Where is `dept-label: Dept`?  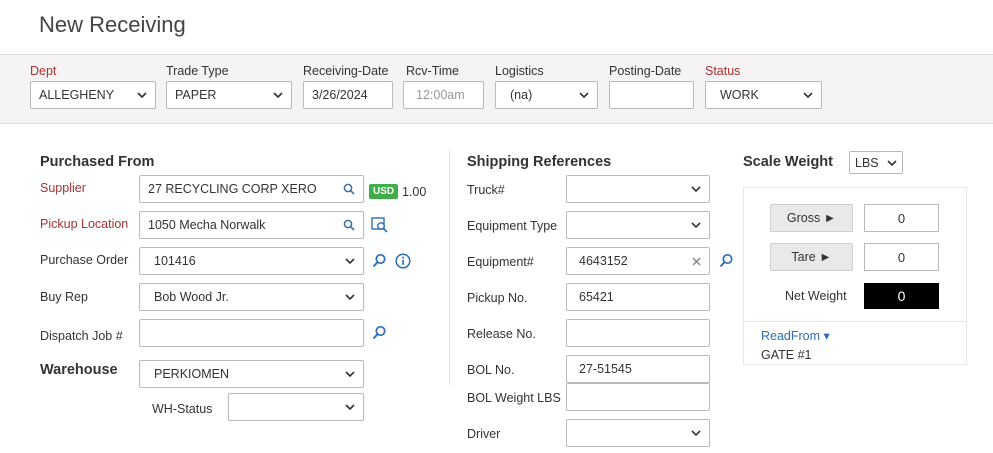 dept-label: Dept is located at coordinates (43, 71).